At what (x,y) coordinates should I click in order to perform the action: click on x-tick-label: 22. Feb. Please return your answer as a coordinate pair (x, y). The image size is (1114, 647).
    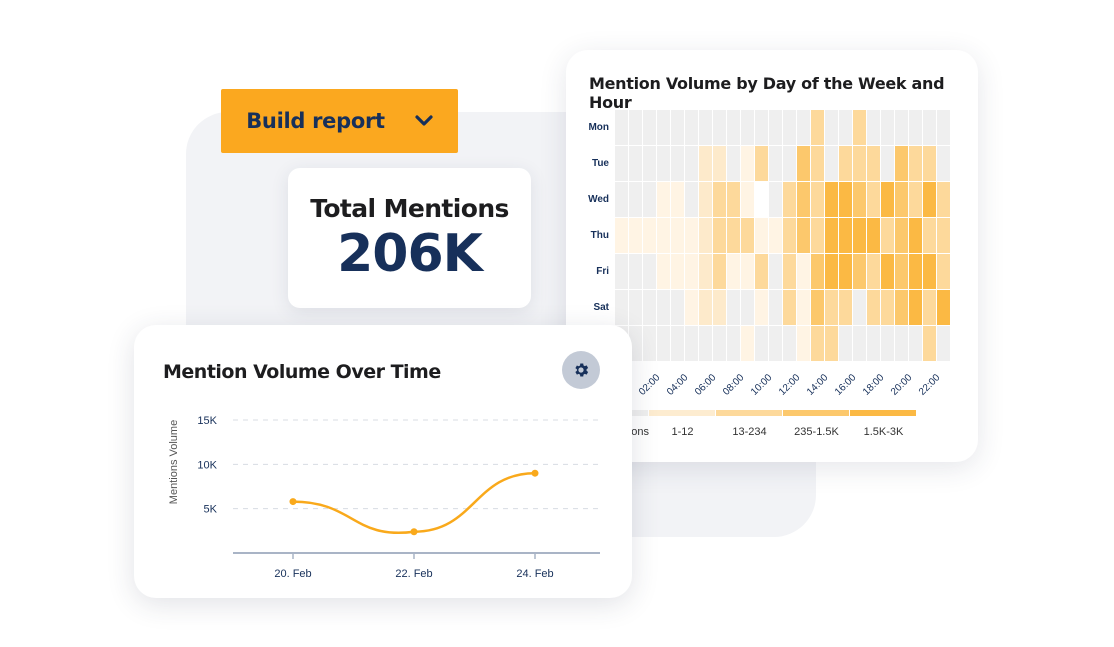
    Looking at the image, I should click on (413, 574).